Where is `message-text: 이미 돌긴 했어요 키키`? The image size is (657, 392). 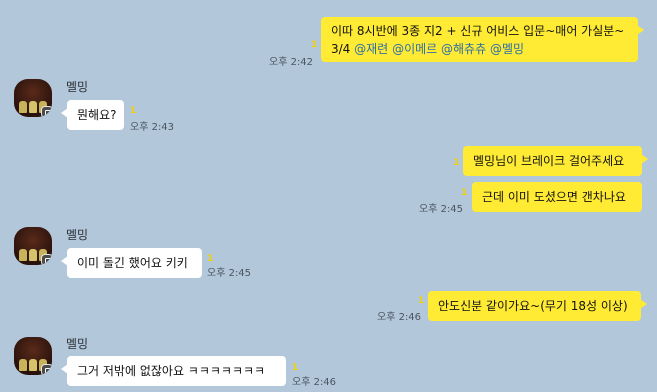 message-text: 이미 돌긴 했어요 키키 is located at coordinates (132, 263).